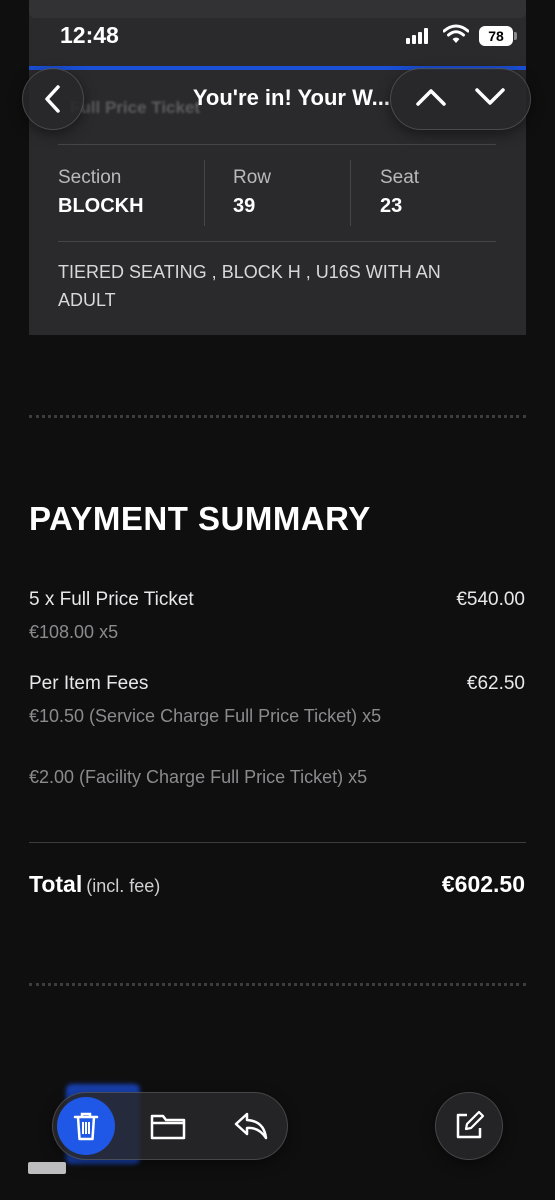 This screenshot has width=555, height=1200. What do you see at coordinates (399, 192) in the screenshot?
I see `seat-info: Seat 23` at bounding box center [399, 192].